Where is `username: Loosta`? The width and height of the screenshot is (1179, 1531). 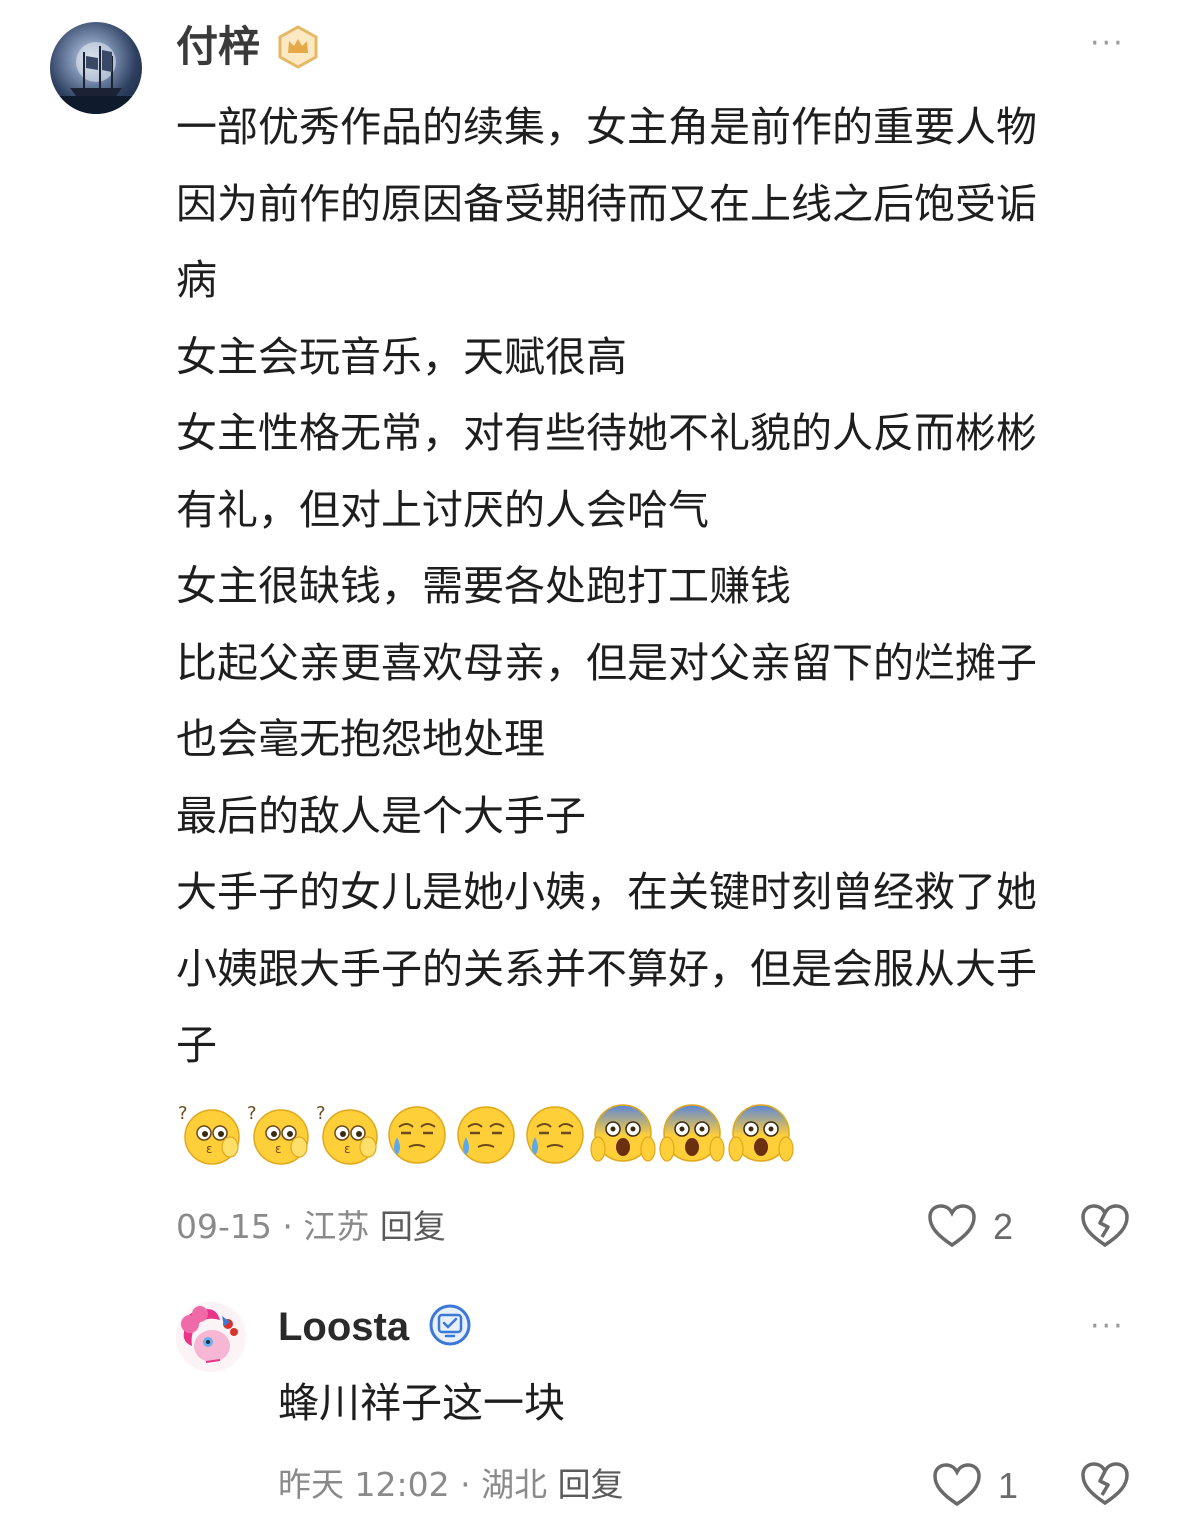 username: Loosta is located at coordinates (343, 1327).